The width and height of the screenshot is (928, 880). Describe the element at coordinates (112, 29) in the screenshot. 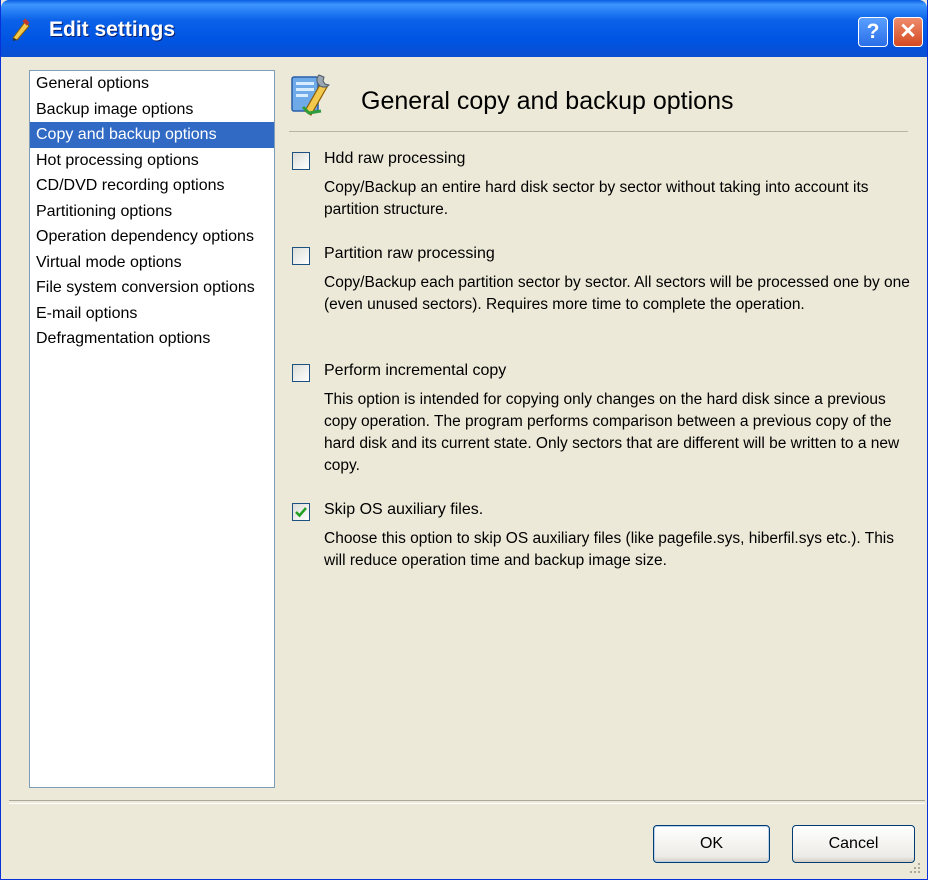

I see `window-title: Edit settings` at that location.